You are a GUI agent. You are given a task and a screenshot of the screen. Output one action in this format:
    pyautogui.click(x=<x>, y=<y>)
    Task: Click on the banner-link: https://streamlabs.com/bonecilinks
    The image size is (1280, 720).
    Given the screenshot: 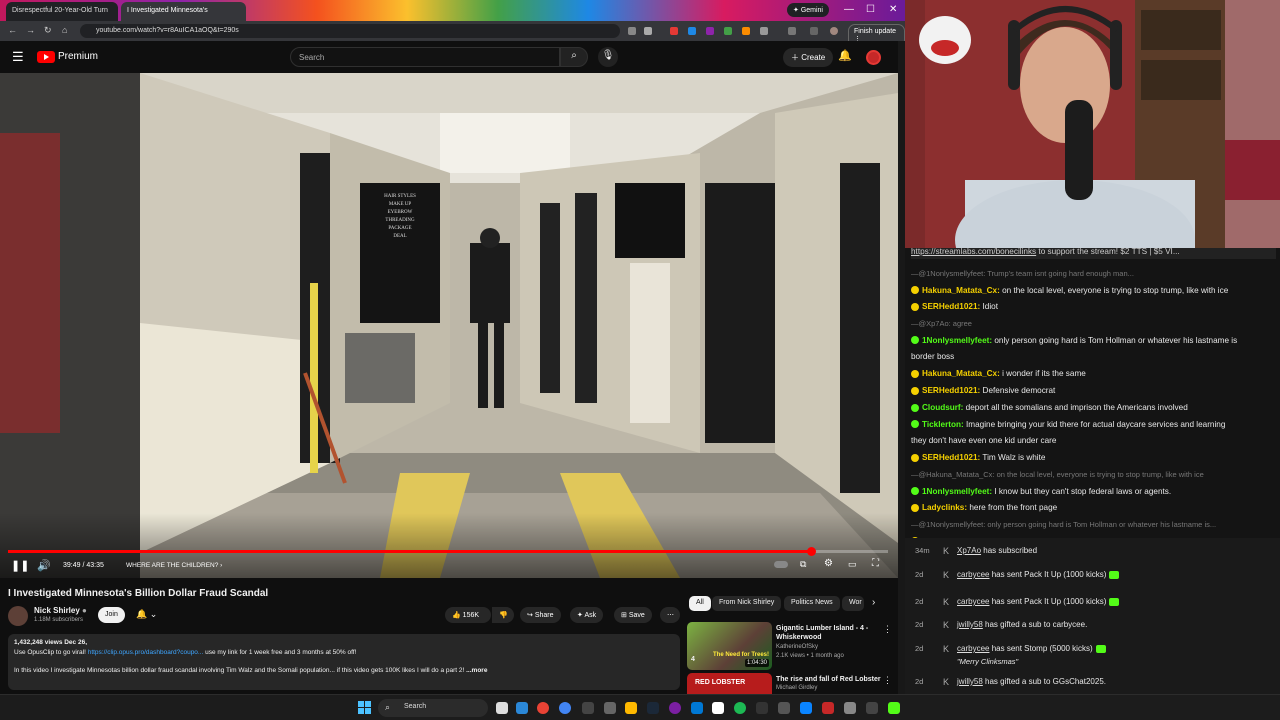 What is the action you would take?
    pyautogui.click(x=973, y=252)
    